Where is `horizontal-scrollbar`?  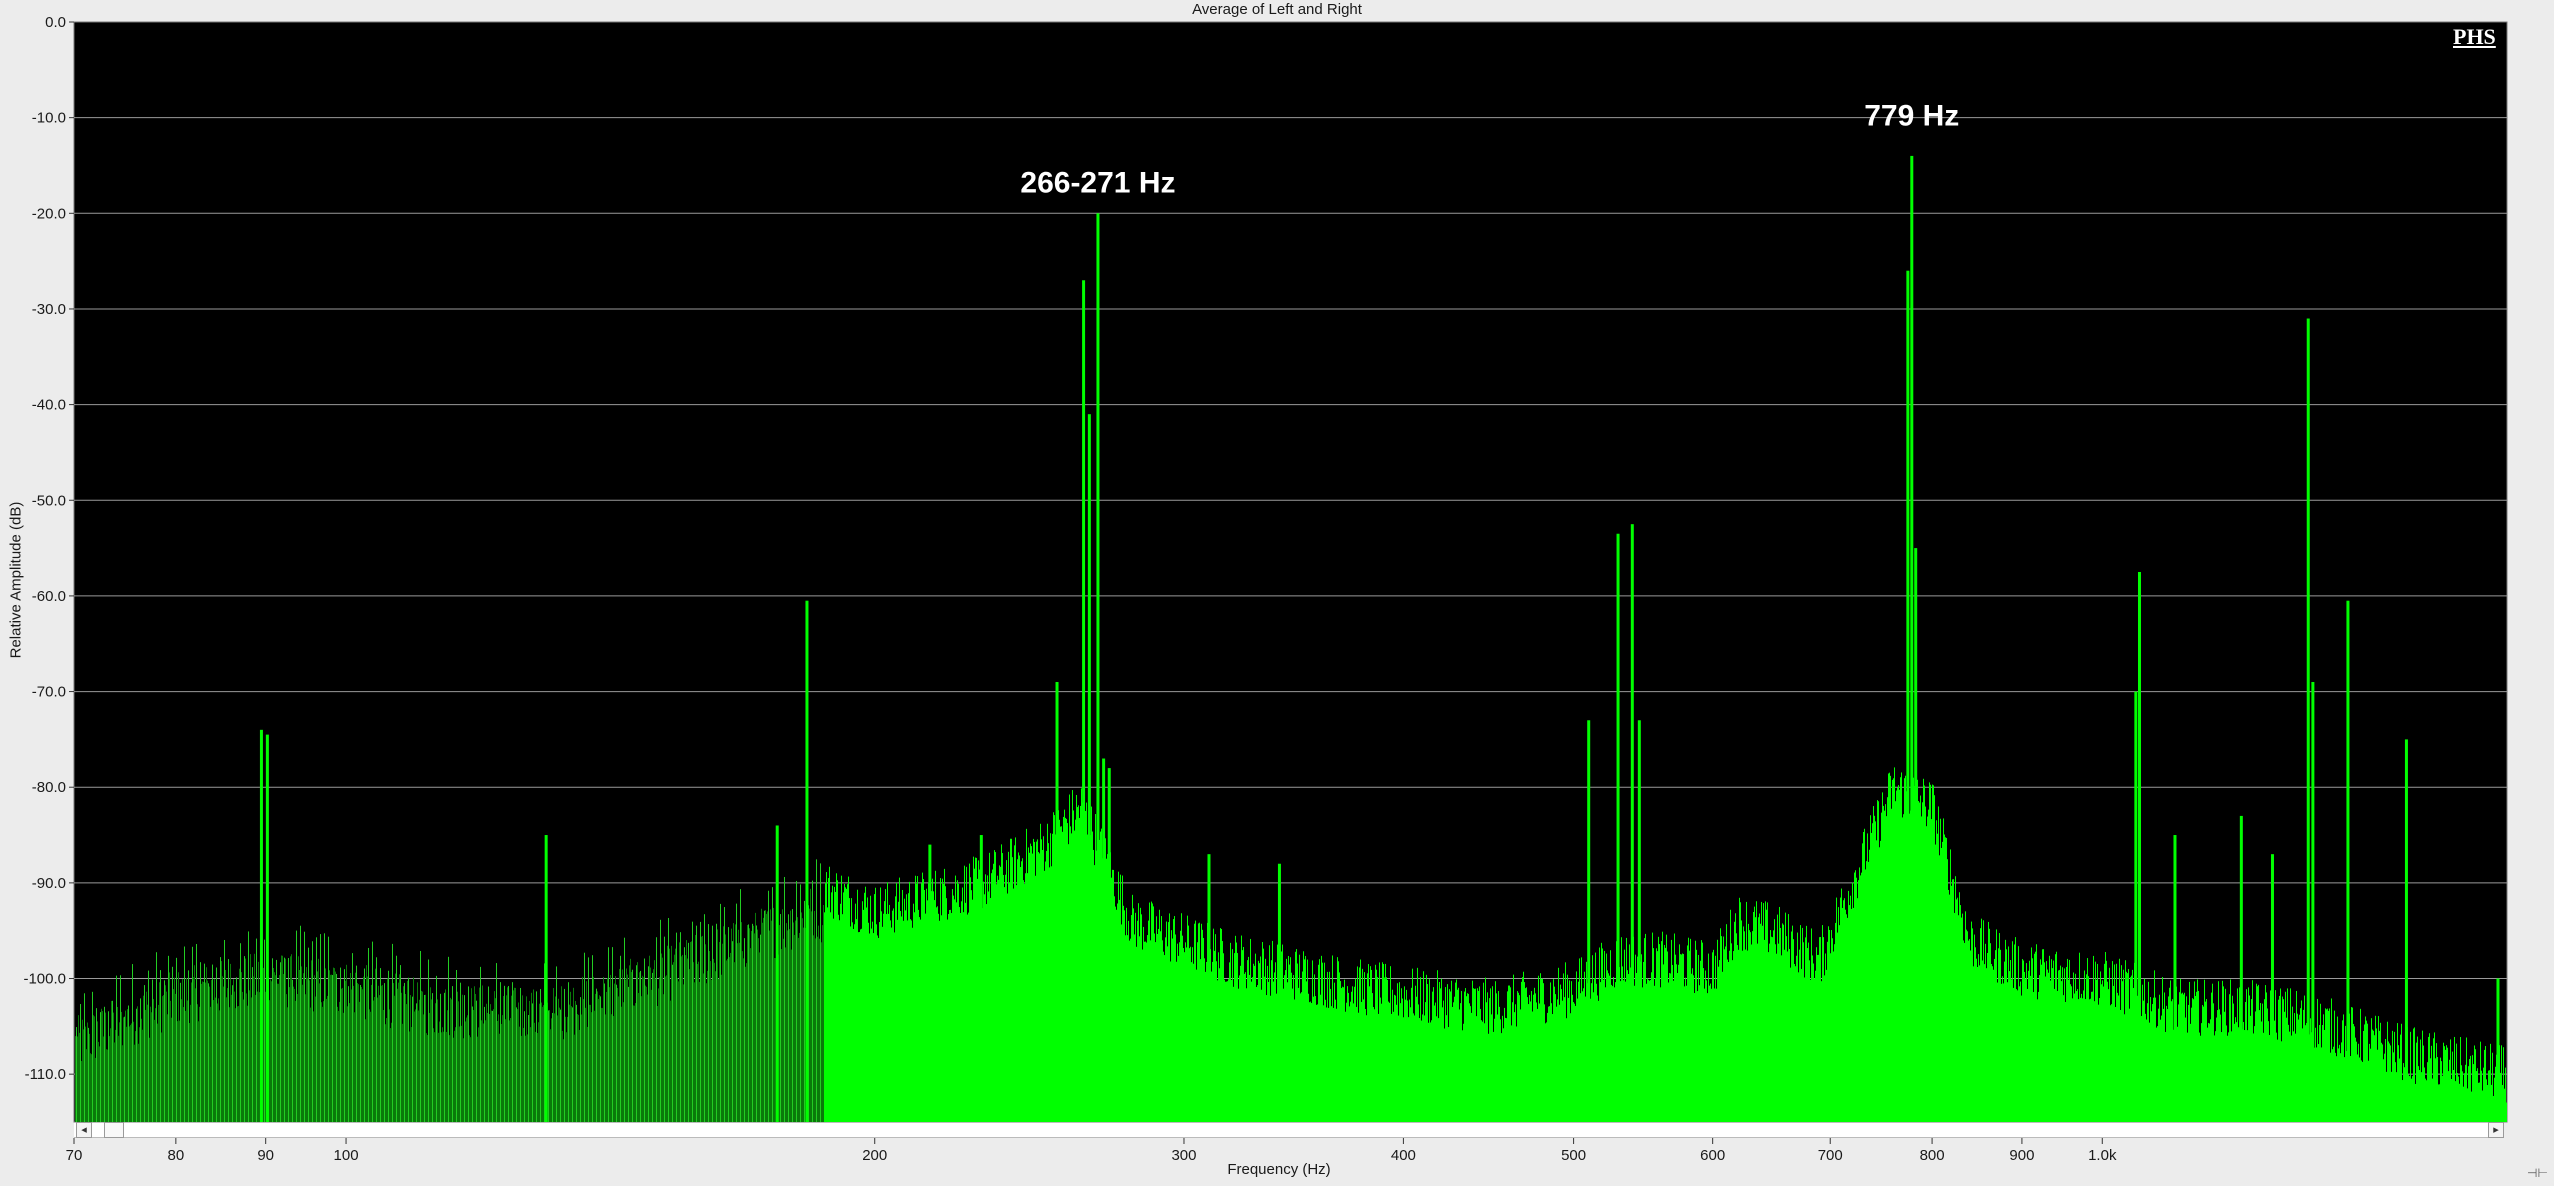
horizontal-scrollbar is located at coordinates (1285, 1130).